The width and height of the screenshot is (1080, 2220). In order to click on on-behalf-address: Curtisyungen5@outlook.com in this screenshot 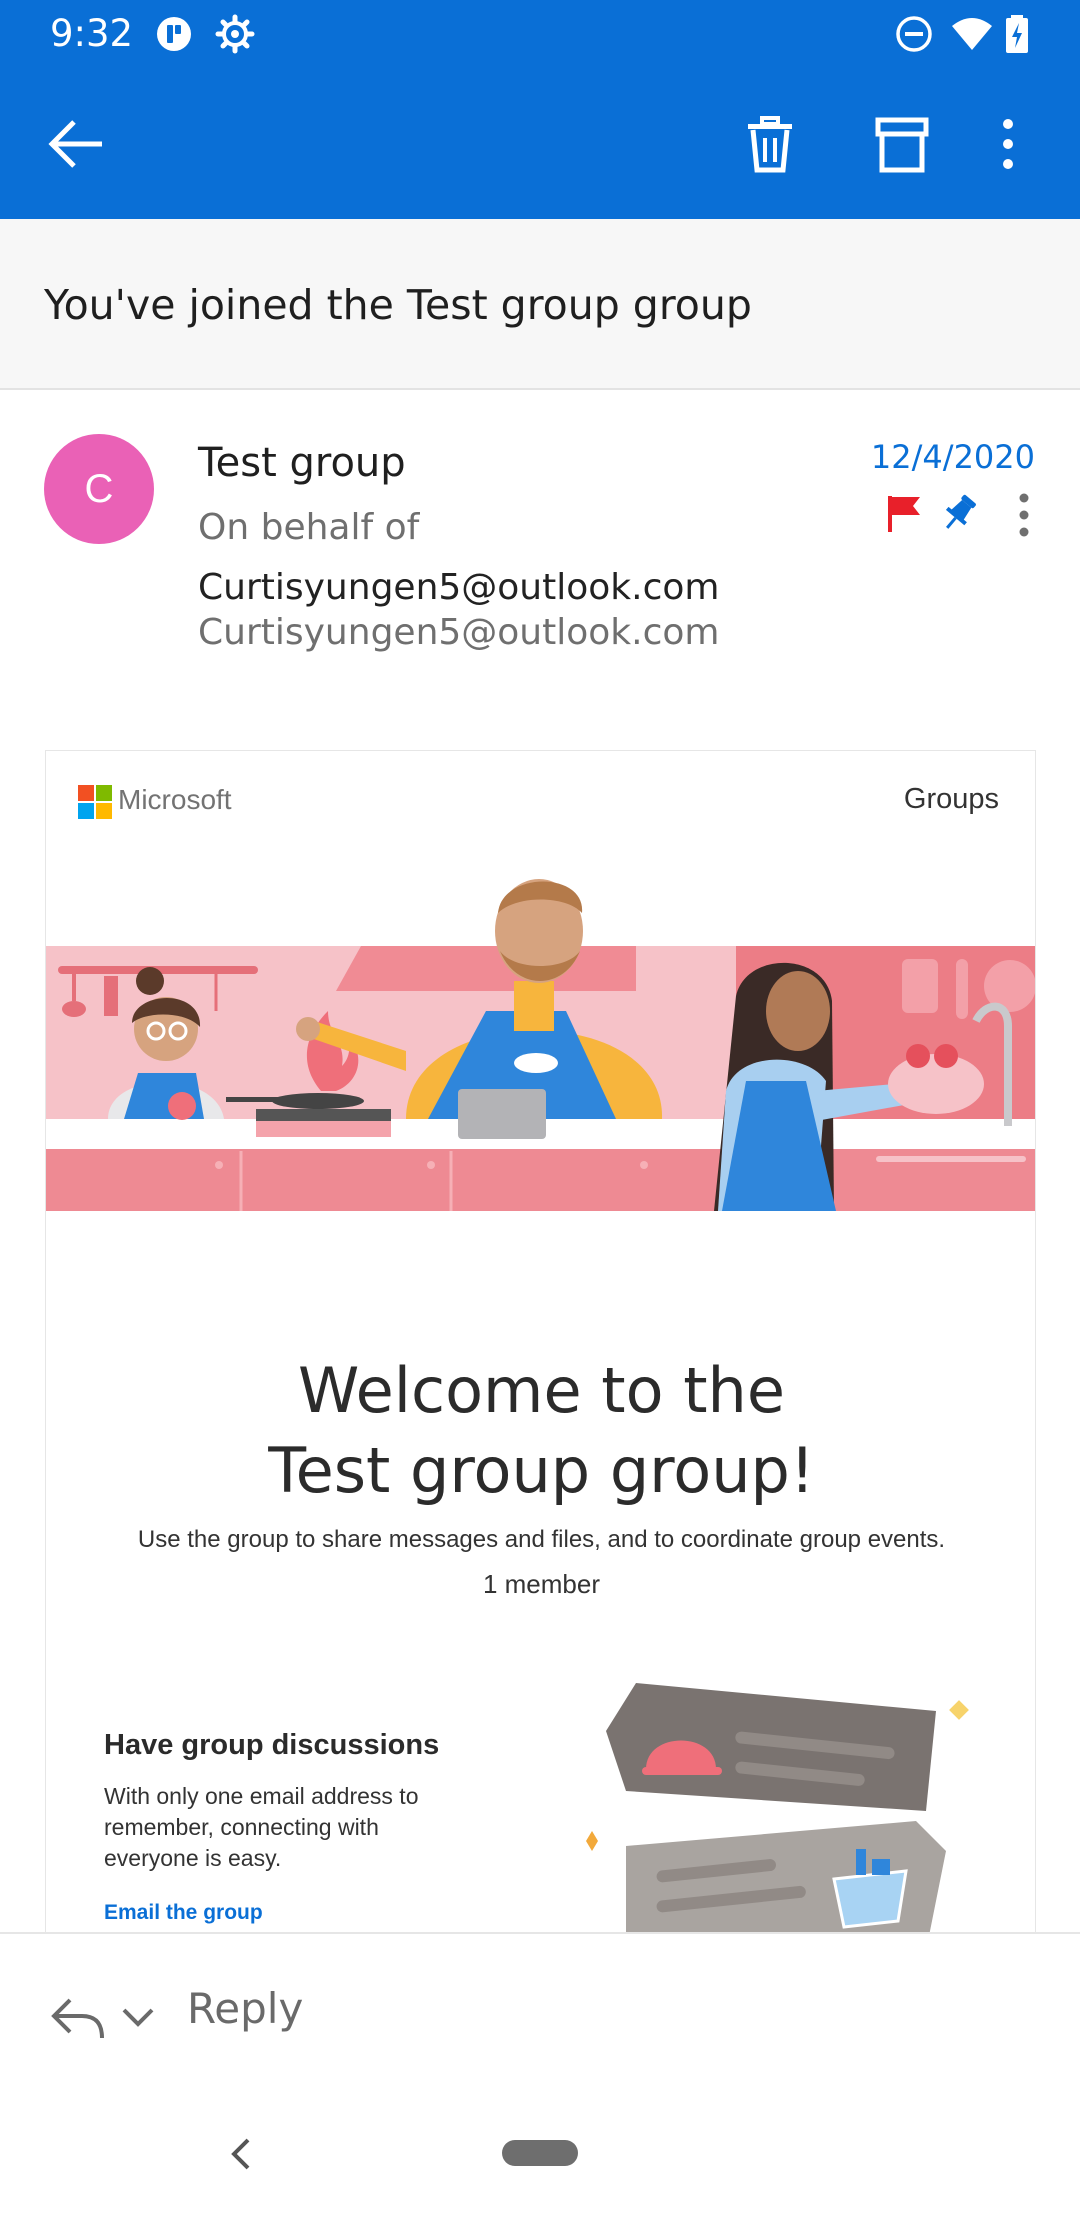, I will do `click(458, 587)`.